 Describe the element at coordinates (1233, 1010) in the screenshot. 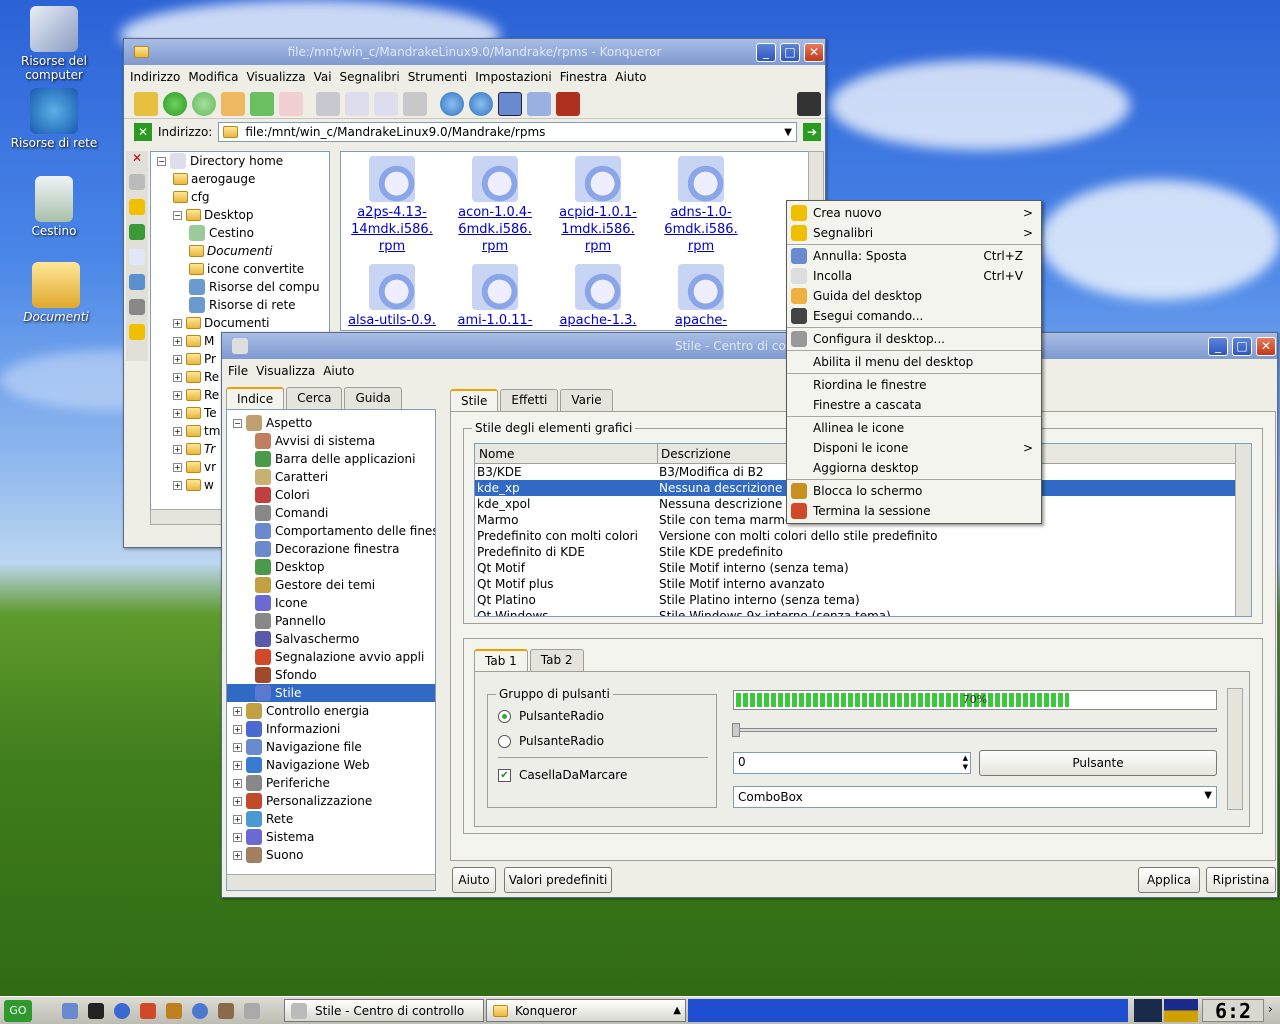

I see `clock: 6:2` at that location.